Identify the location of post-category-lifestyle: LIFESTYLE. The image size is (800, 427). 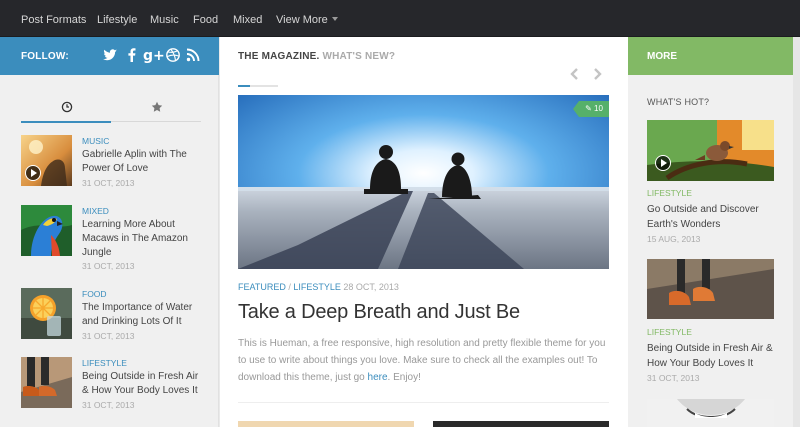
(317, 287).